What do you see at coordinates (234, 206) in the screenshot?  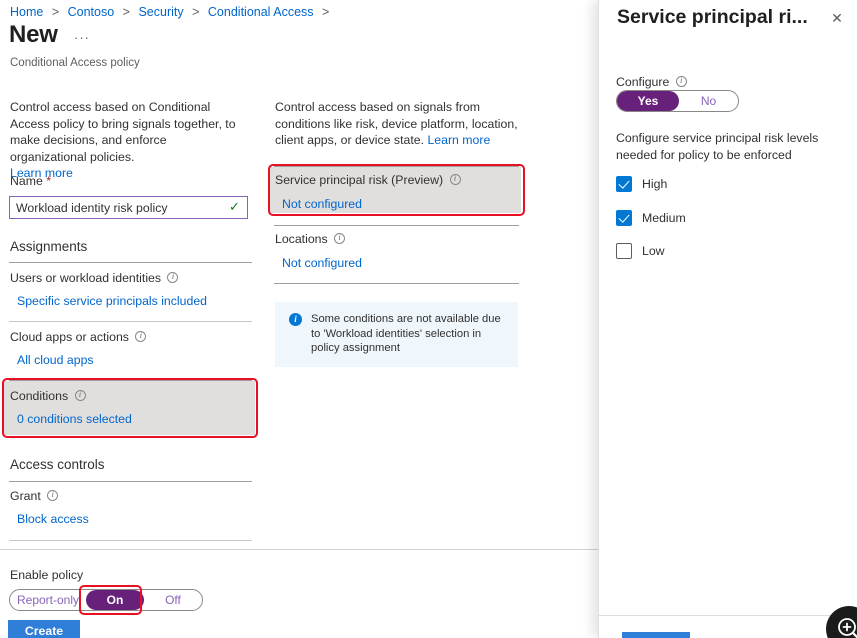 I see `checkmark-icon: ✓` at bounding box center [234, 206].